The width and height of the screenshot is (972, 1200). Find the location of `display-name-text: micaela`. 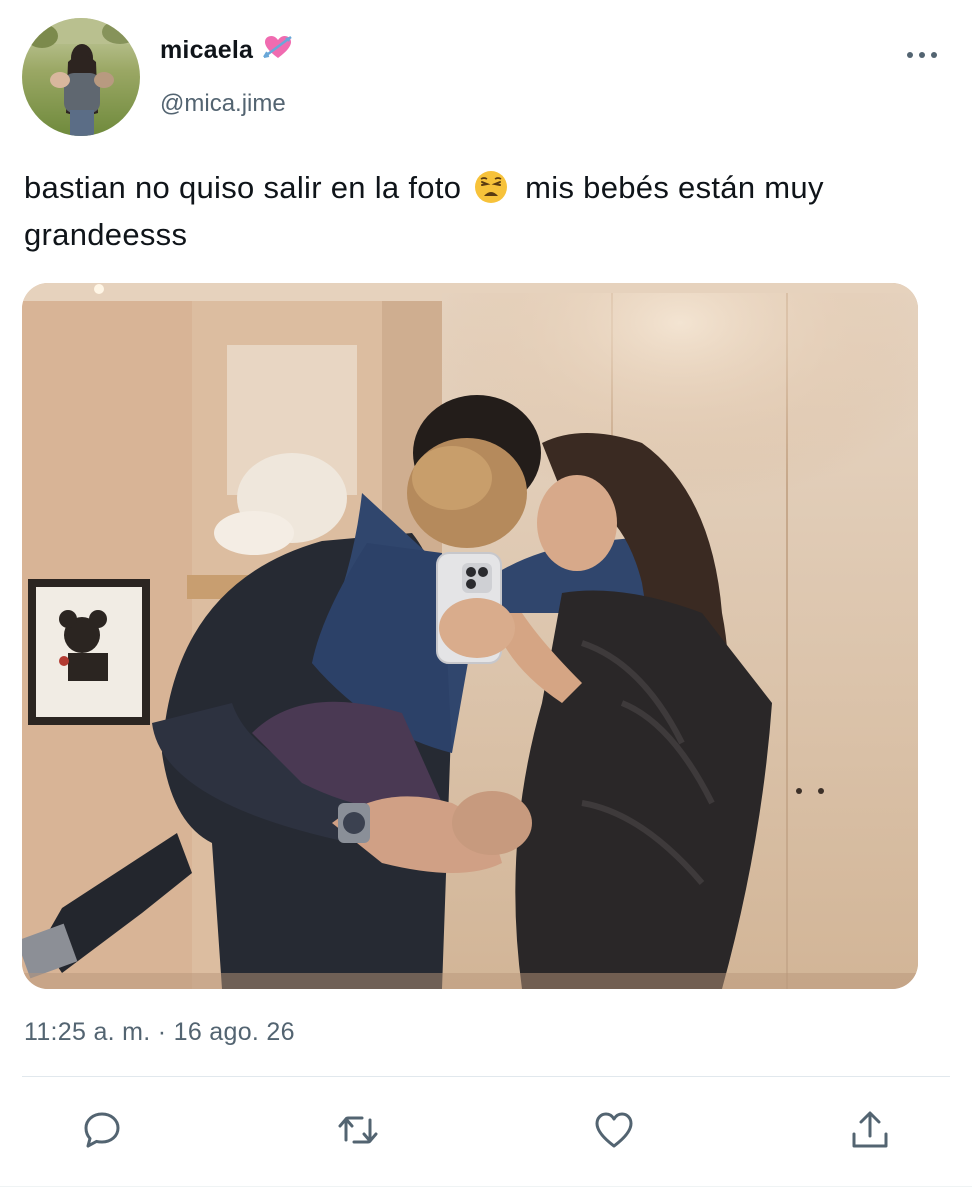

display-name-text: micaela is located at coordinates (207, 50).